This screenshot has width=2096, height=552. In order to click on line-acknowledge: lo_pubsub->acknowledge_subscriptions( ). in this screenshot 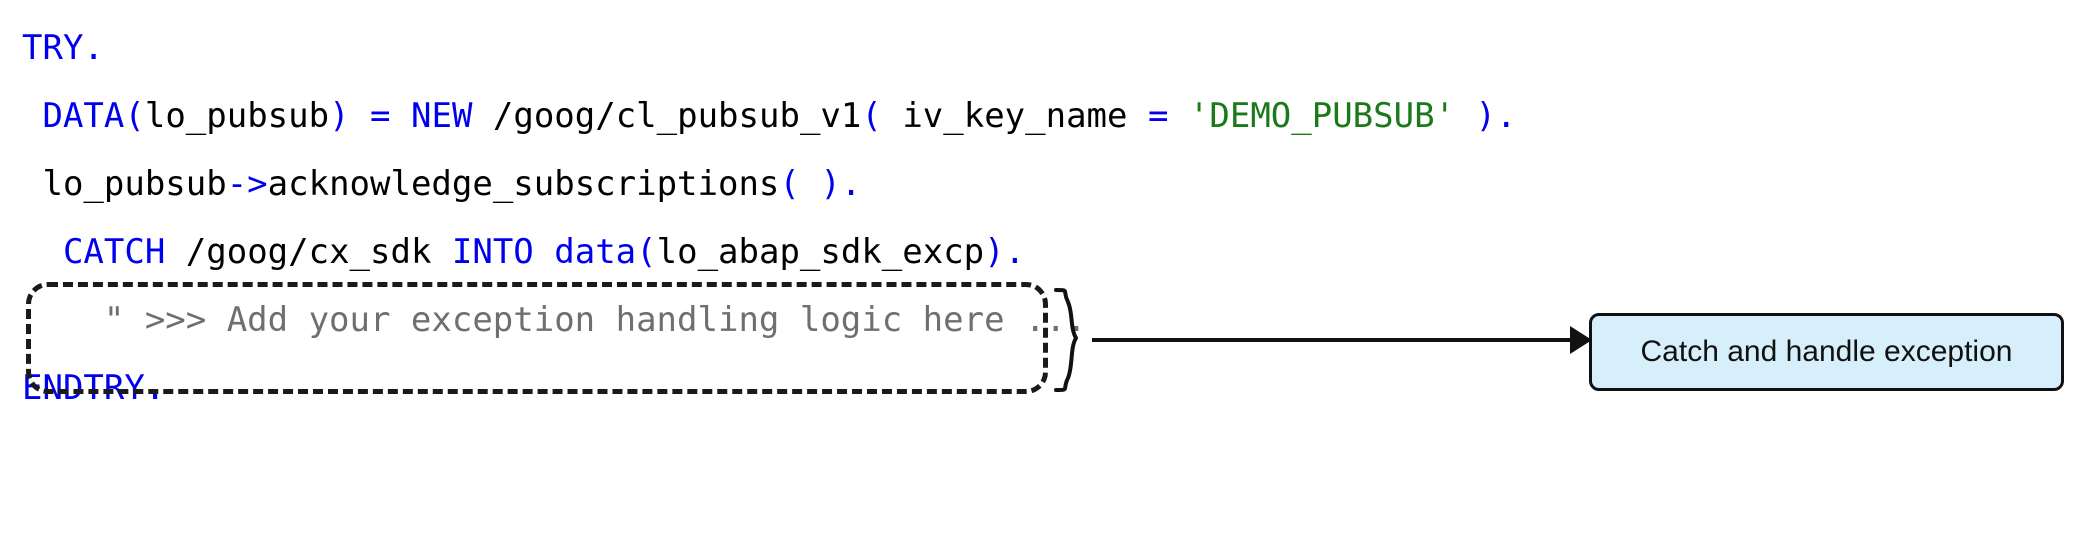, I will do `click(769, 184)`.